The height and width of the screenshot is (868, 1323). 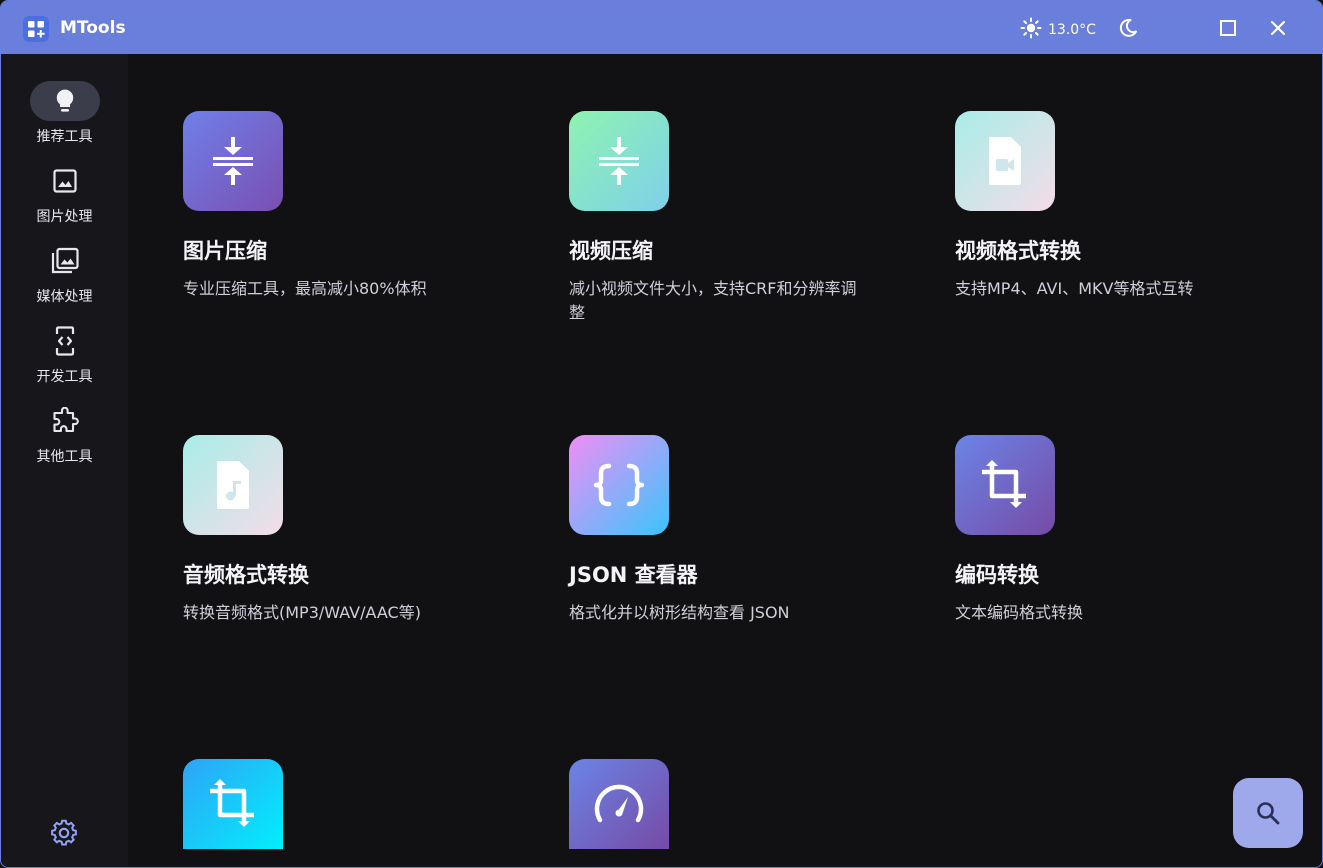 What do you see at coordinates (225, 251) in the screenshot?
I see `tool-title: 图片压缩` at bounding box center [225, 251].